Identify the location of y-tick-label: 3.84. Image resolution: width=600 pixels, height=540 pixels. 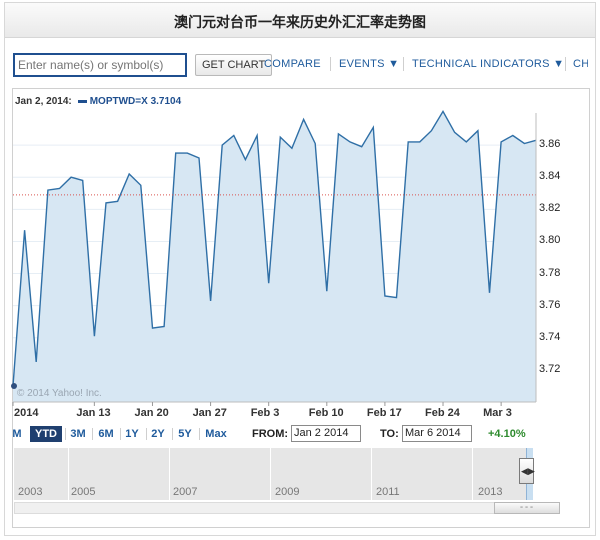
(550, 176).